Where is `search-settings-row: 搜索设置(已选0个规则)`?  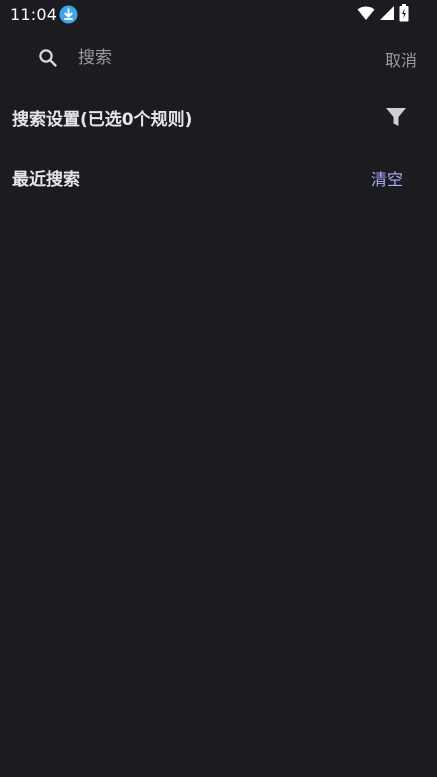
search-settings-row: 搜索设置(已选0个规则) is located at coordinates (218, 116).